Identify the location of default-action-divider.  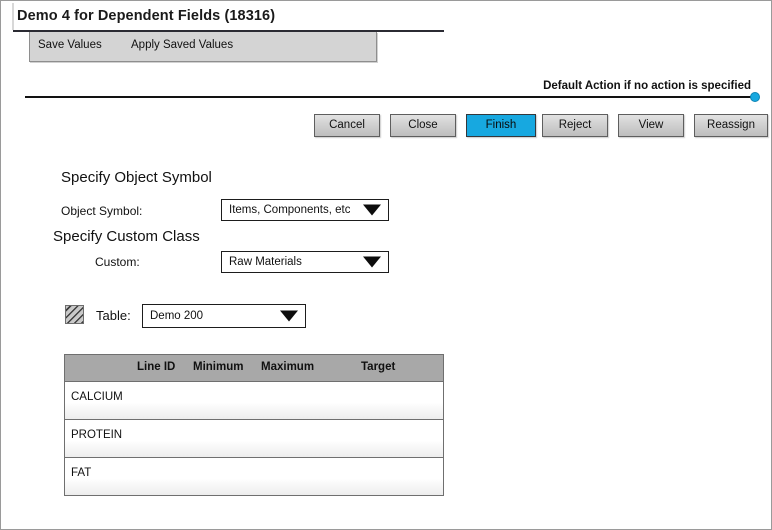
(390, 97).